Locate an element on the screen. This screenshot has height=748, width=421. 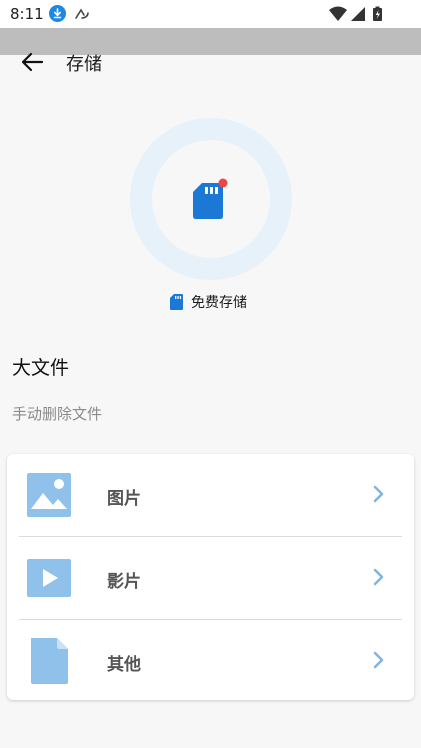
category-row-other: 其他 is located at coordinates (210, 661).